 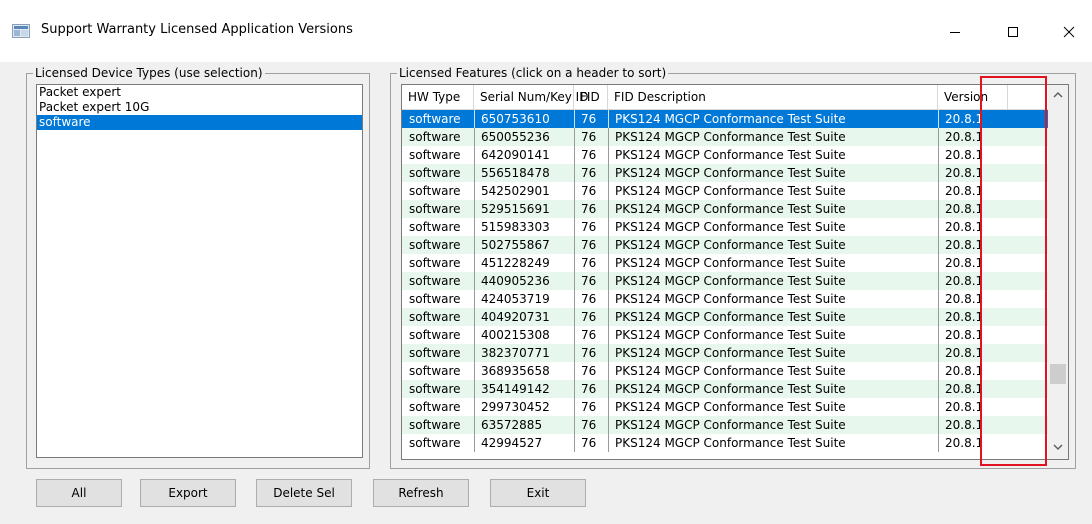 I want to click on scroll-up-button, so click(x=1058, y=95).